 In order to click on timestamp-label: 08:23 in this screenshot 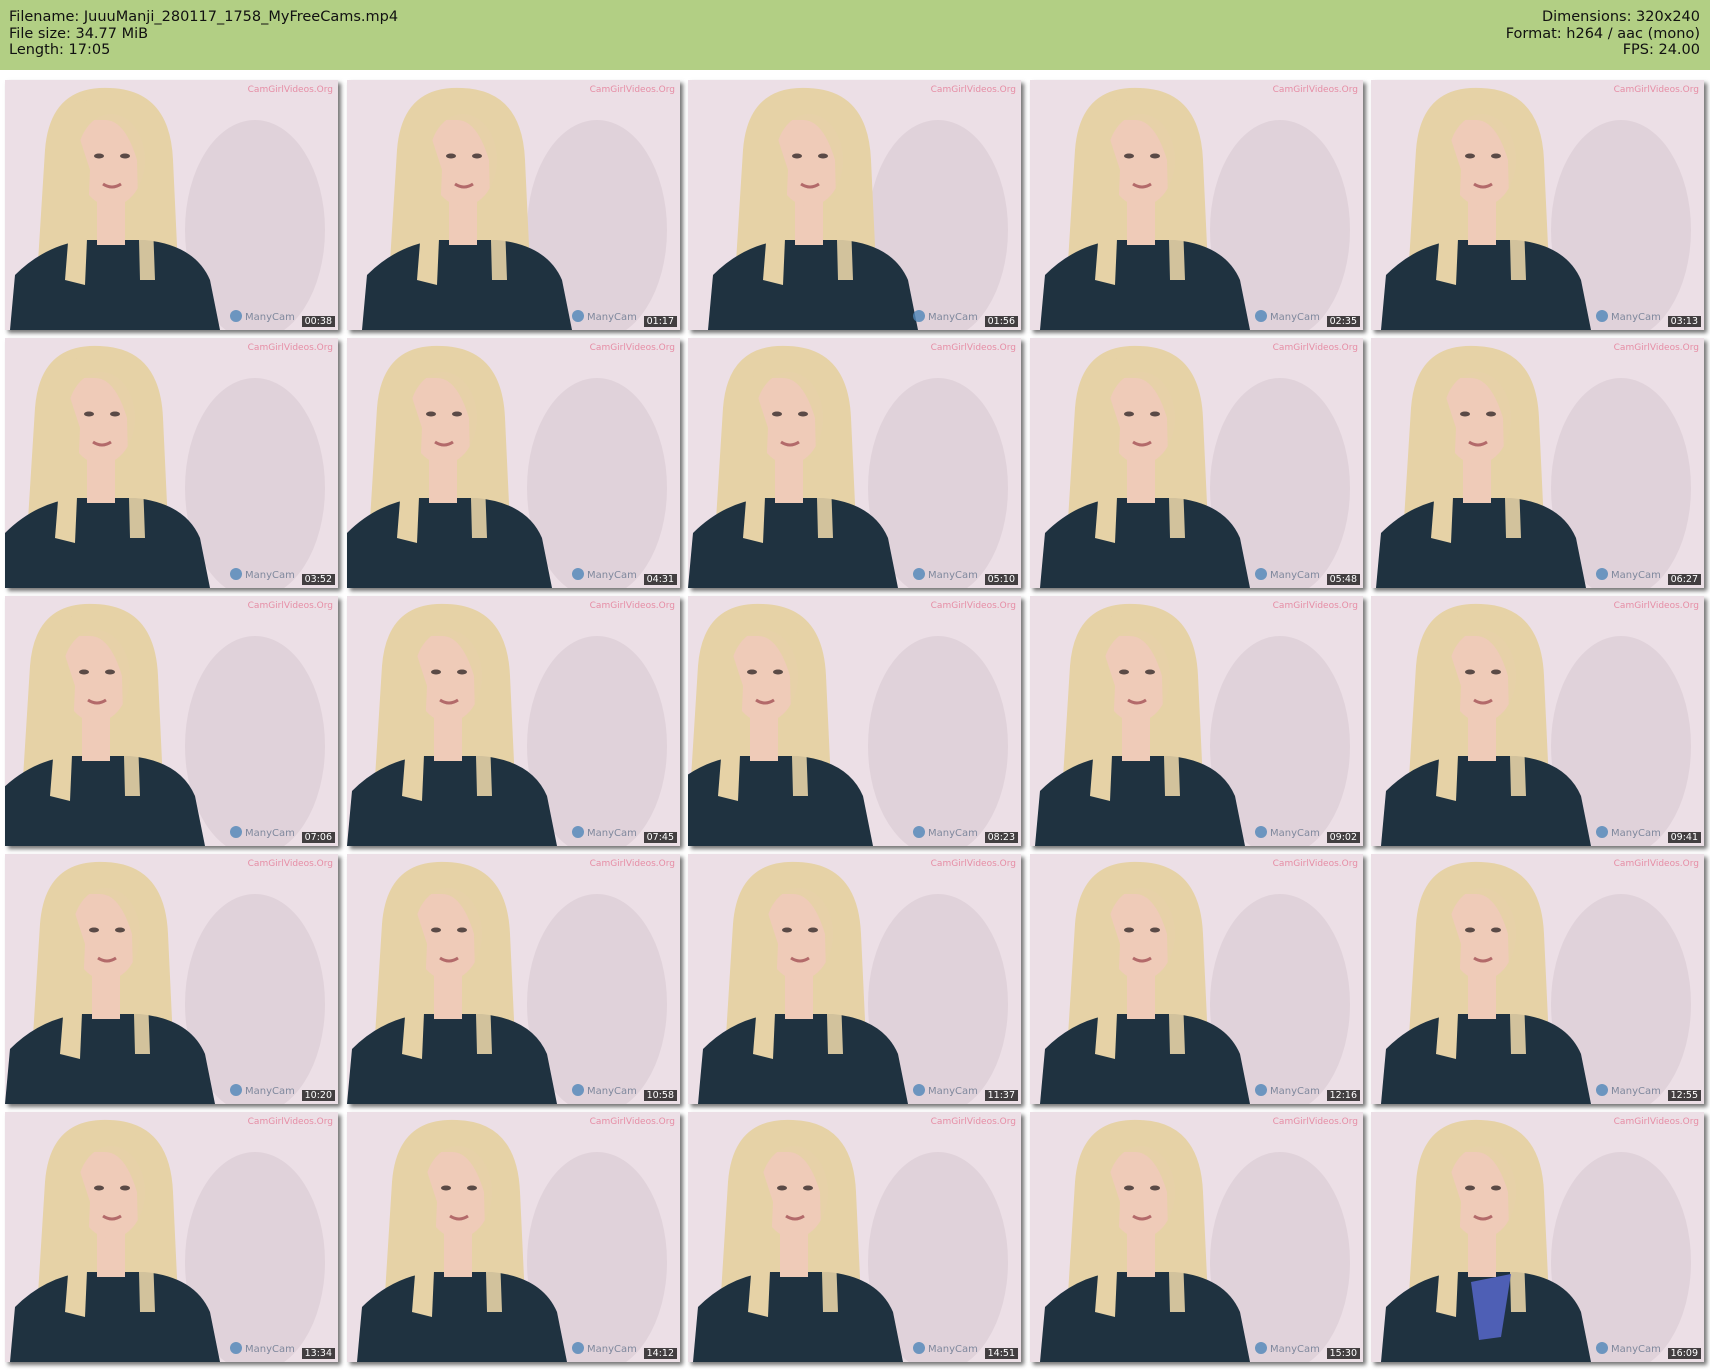, I will do `click(1001, 837)`.